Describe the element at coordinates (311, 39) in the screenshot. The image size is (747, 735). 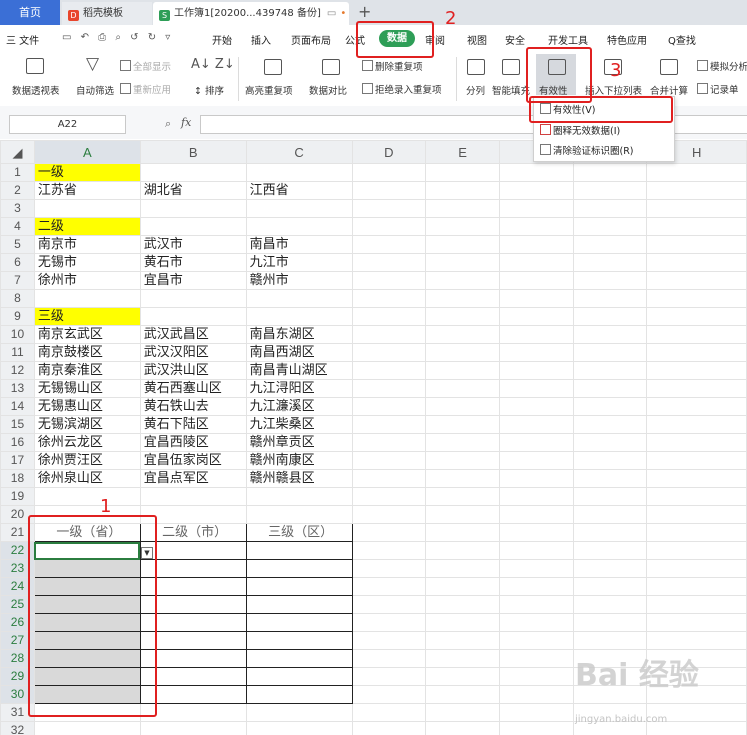
I see `menu-page-layout: 页面布局` at that location.